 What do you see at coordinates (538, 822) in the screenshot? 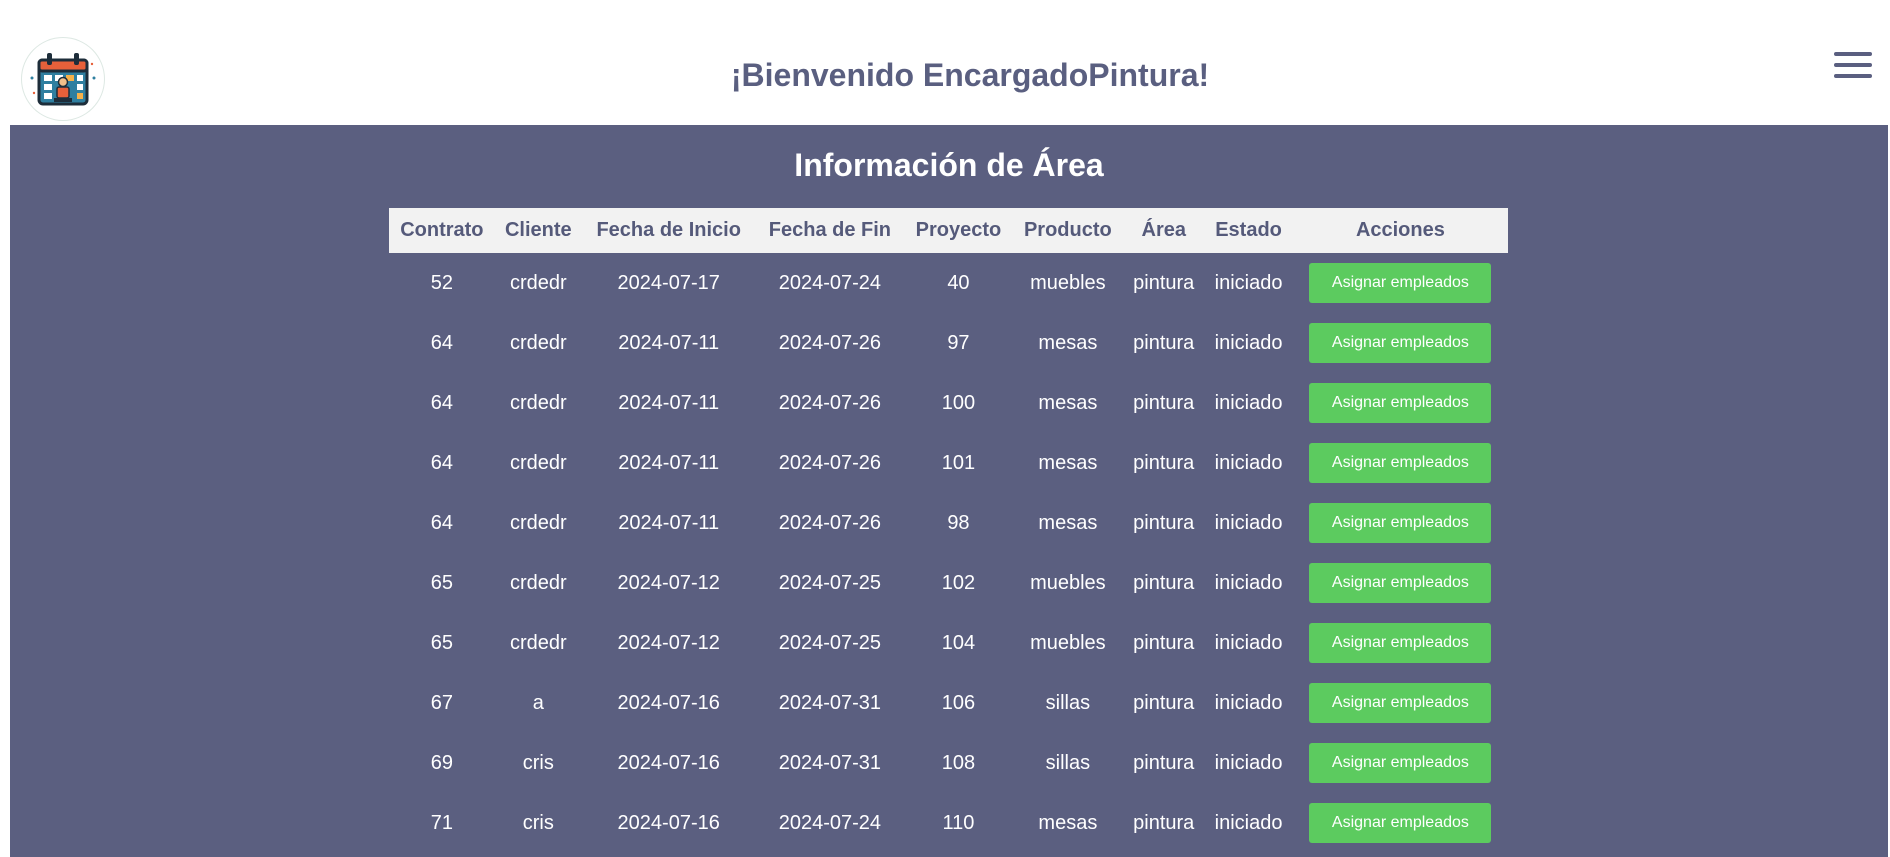
I see `cell-cliente: cris` at bounding box center [538, 822].